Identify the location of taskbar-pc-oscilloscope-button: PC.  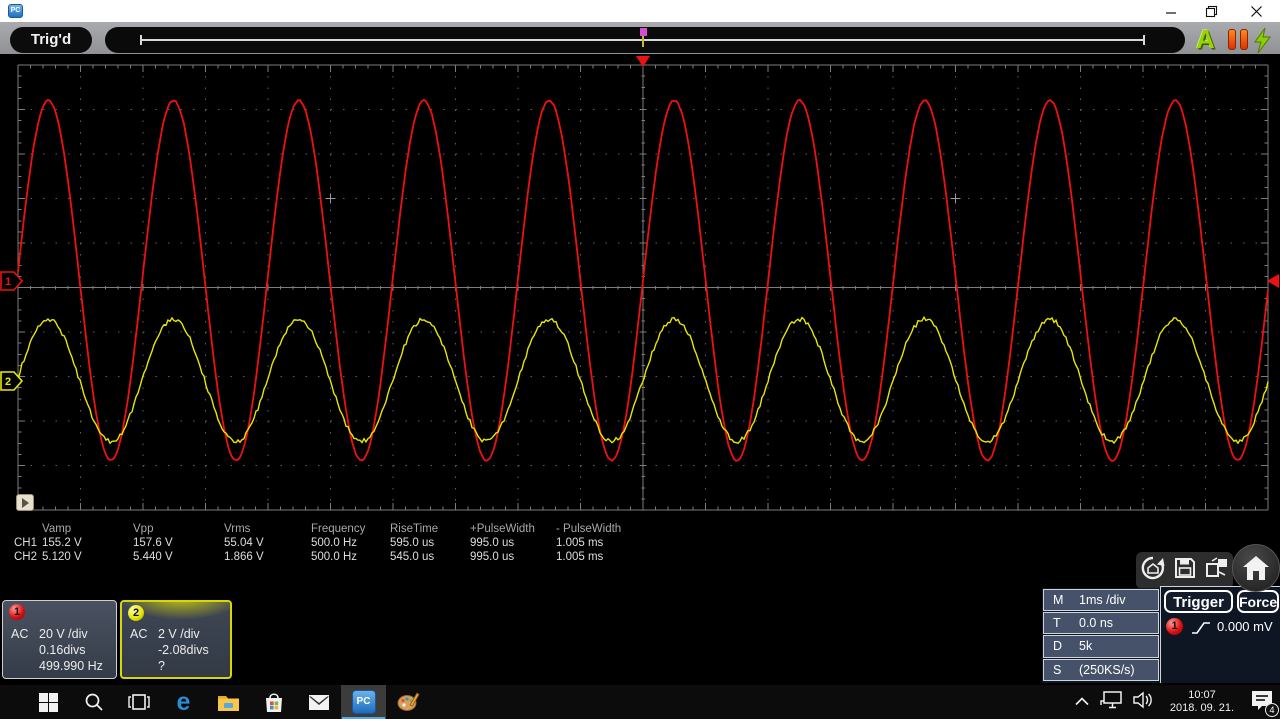
(363, 702).